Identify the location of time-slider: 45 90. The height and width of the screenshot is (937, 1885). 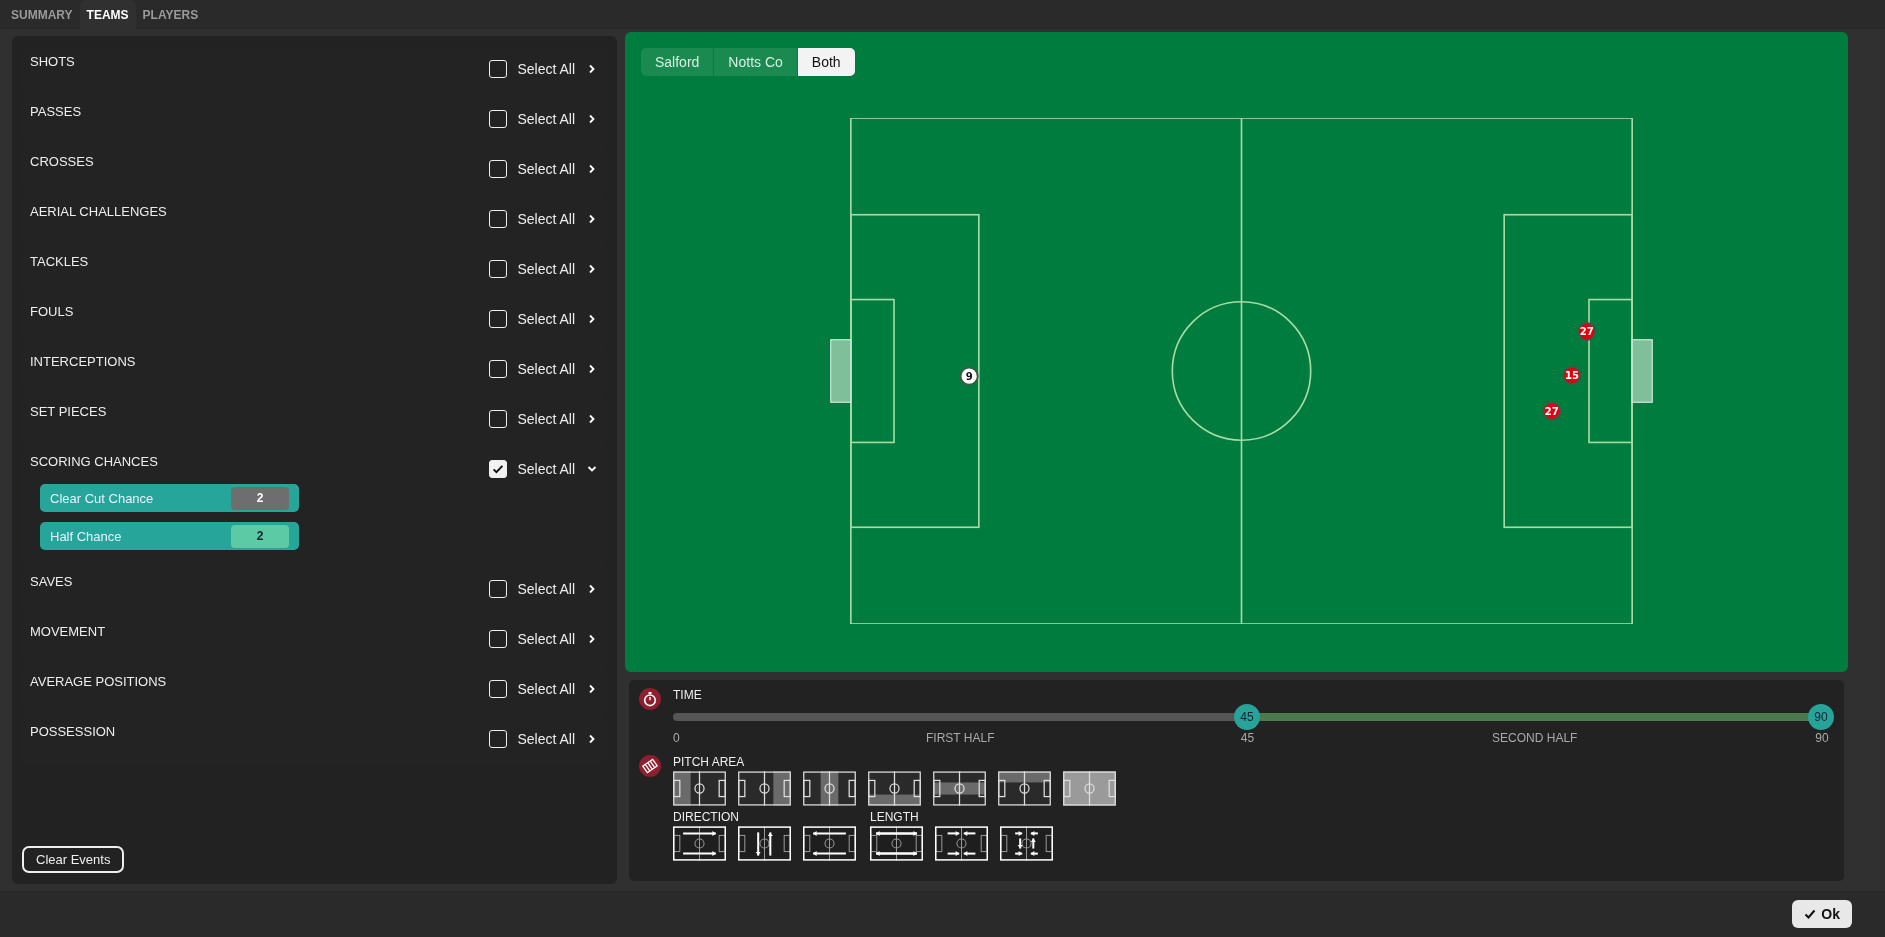
(1253, 717).